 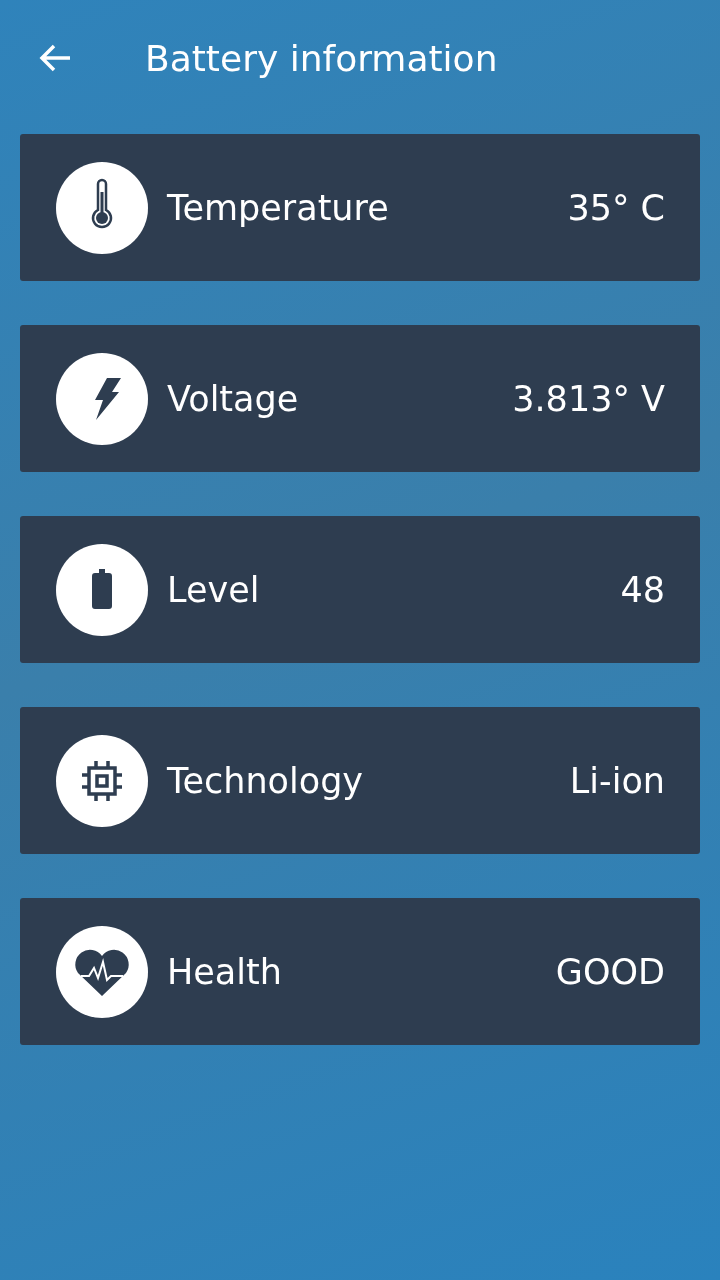 I want to click on back-arrow-icon, so click(x=55, y=58).